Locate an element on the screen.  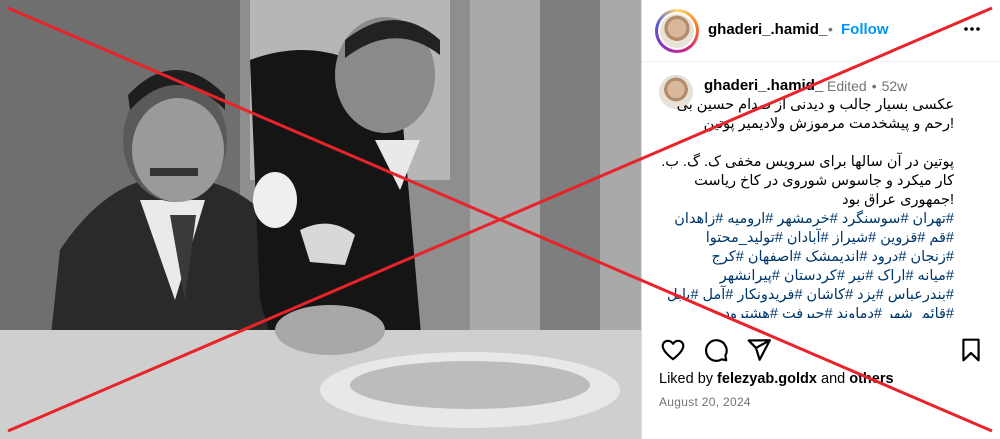
follow-button: Follow is located at coordinates (865, 29).